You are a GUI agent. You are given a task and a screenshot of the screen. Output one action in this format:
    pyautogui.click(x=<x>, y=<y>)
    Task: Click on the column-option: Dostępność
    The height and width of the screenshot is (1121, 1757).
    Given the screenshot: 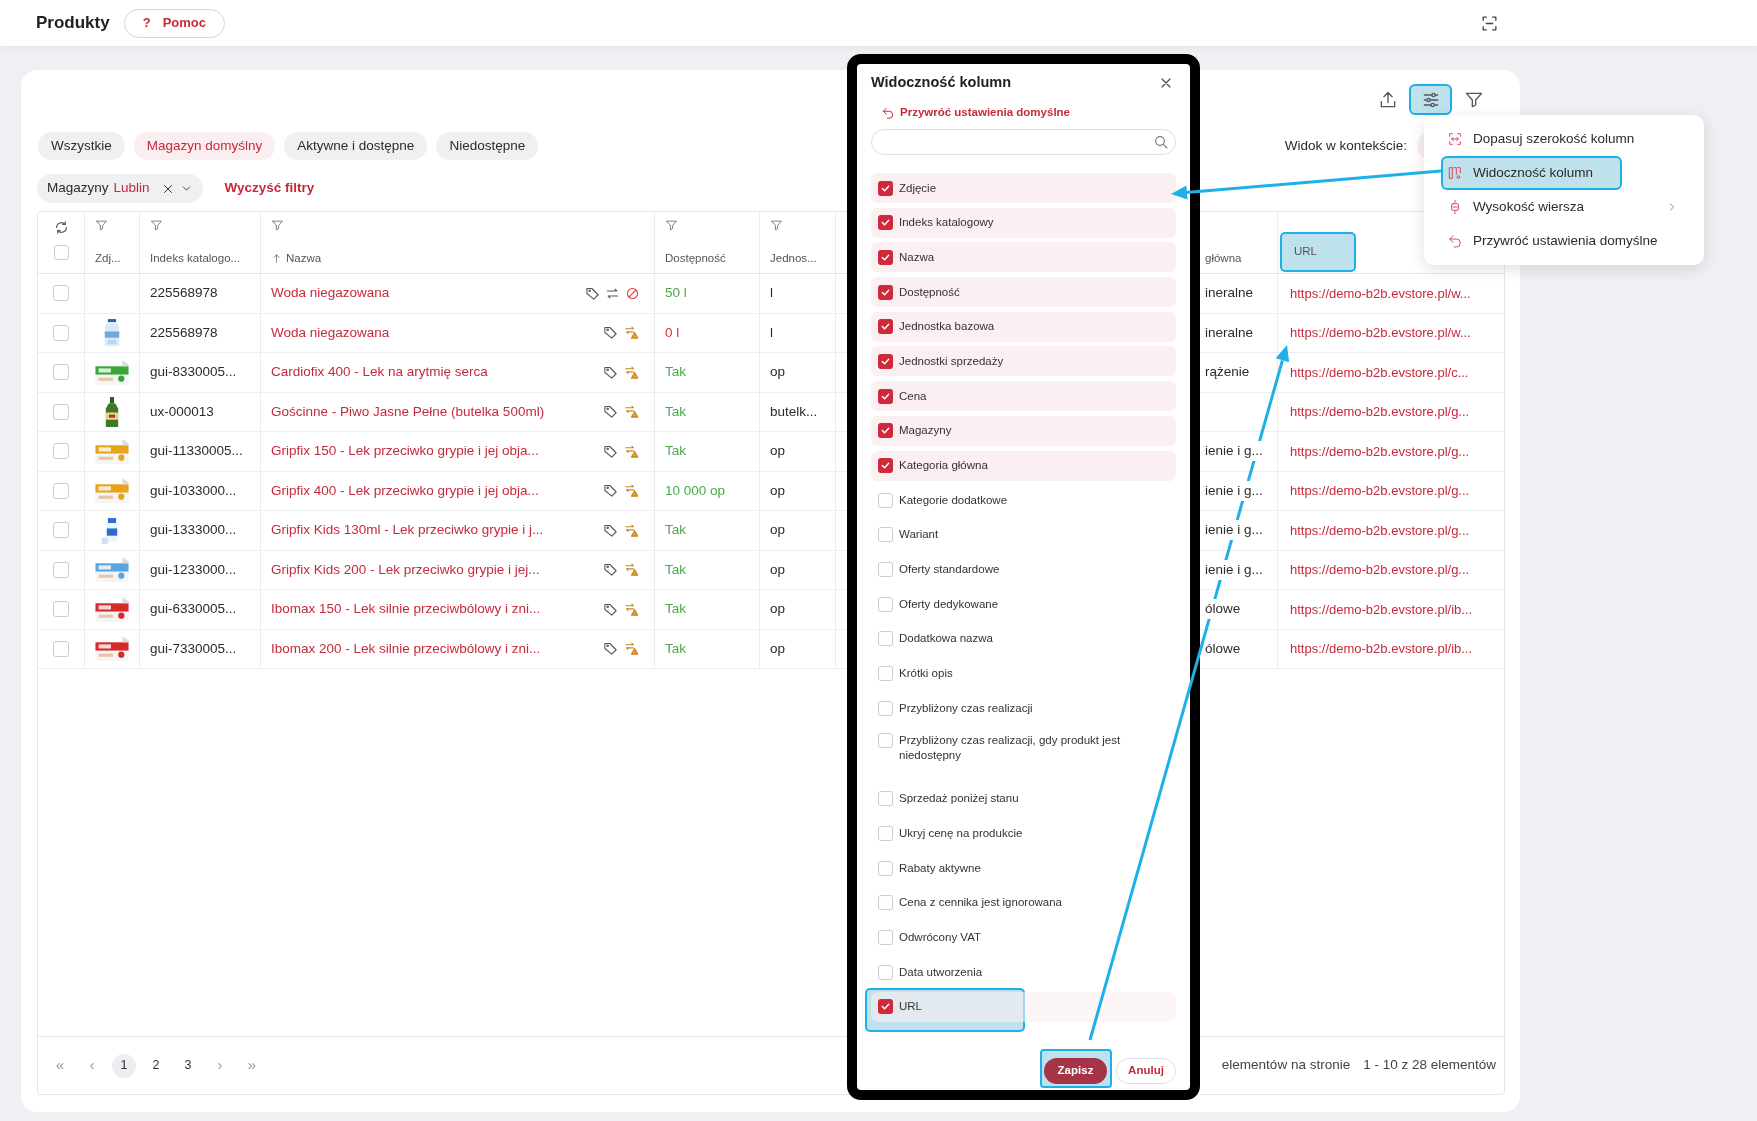 What is the action you would take?
    pyautogui.click(x=1023, y=292)
    